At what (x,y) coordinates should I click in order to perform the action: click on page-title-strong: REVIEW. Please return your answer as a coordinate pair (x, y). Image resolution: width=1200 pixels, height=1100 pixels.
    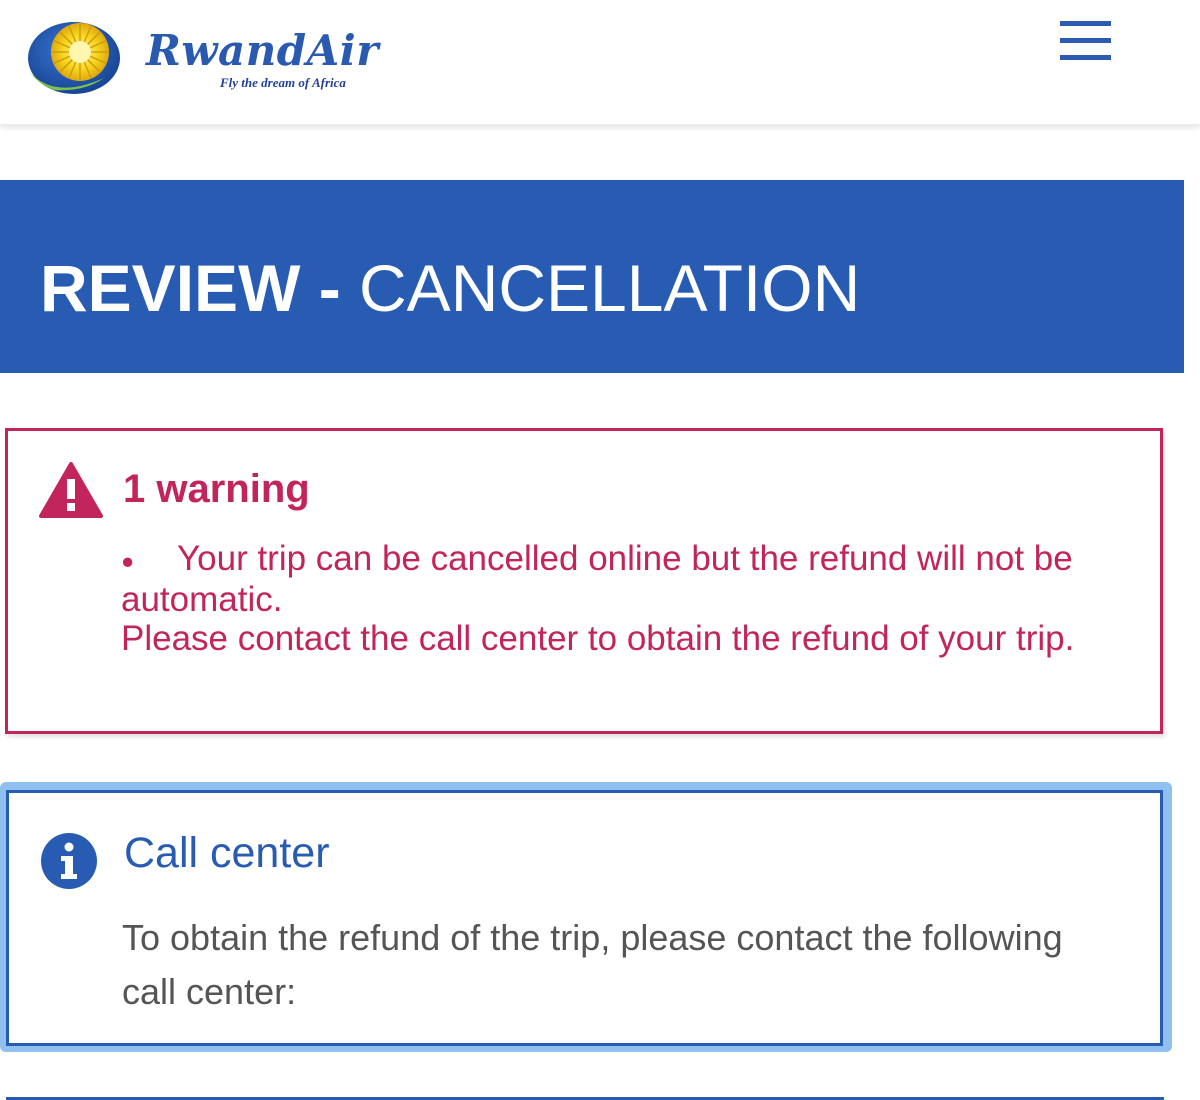
    Looking at the image, I should click on (170, 288).